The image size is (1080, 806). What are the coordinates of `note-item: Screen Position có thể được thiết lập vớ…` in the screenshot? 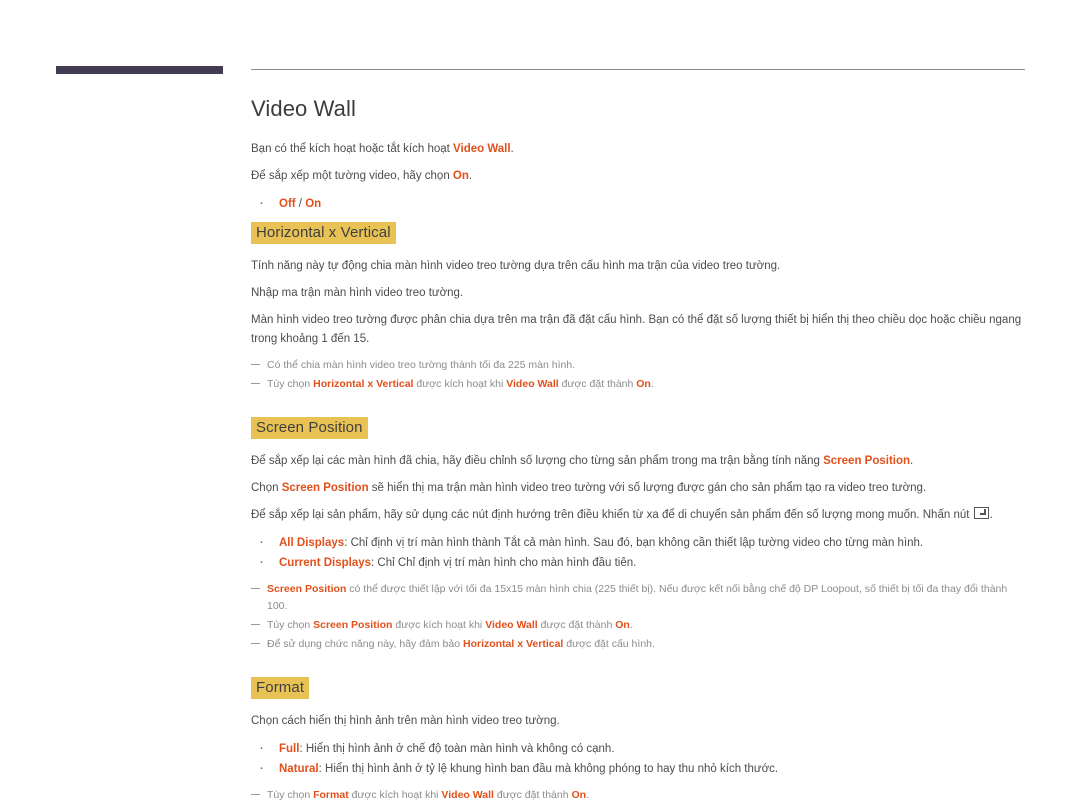 It's located at (638, 598).